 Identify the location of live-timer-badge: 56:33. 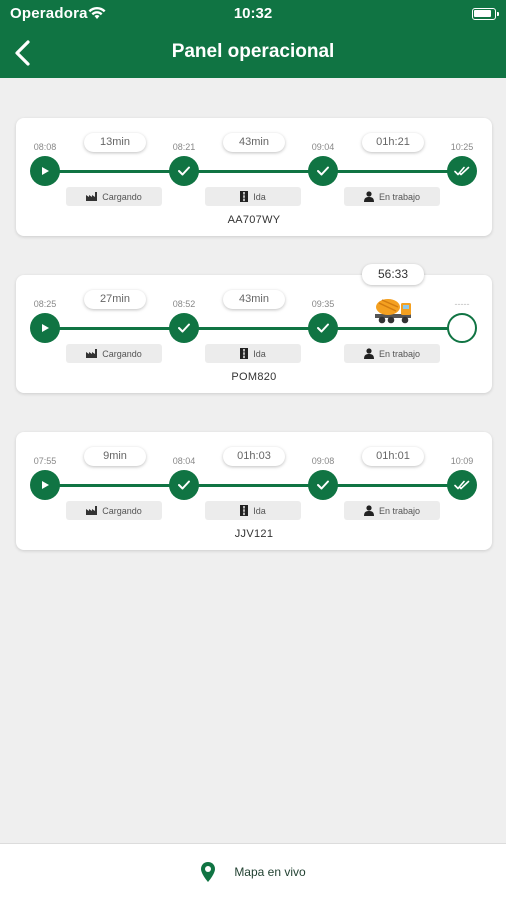
(393, 274).